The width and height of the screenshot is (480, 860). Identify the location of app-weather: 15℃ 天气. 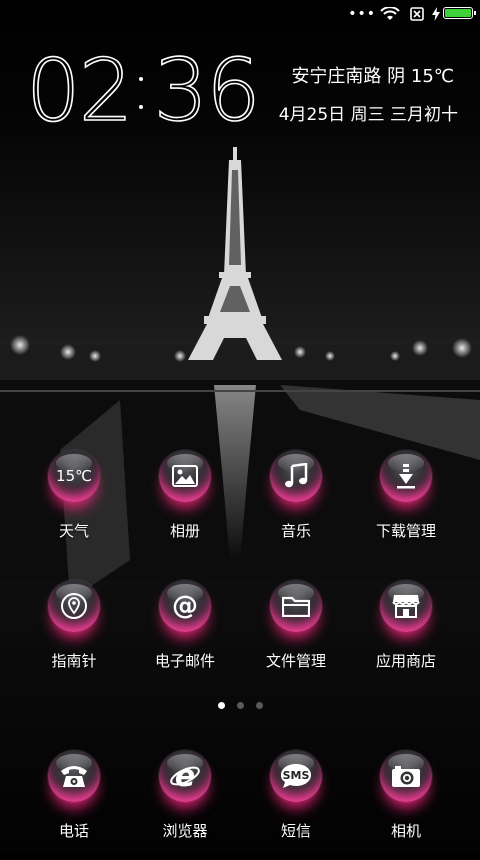
(74, 505).